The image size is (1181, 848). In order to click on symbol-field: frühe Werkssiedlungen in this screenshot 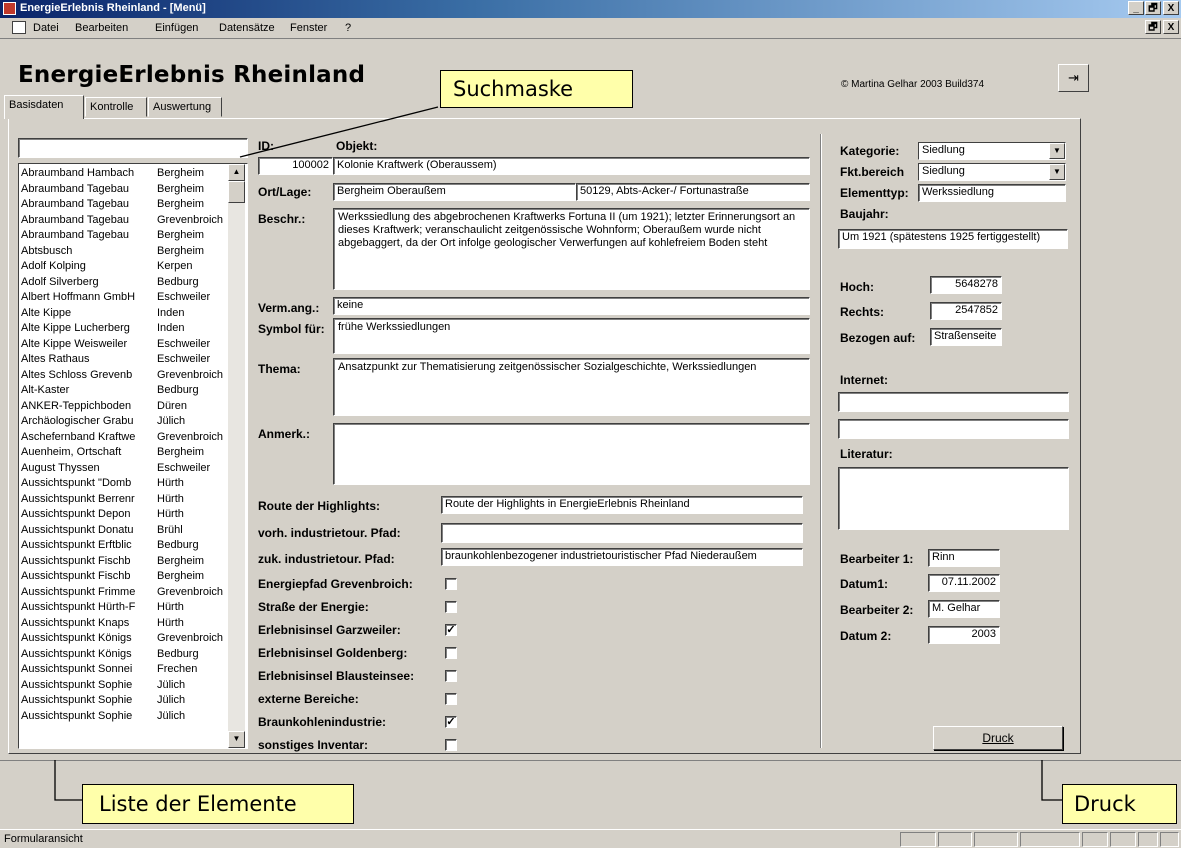, I will do `click(571, 336)`.